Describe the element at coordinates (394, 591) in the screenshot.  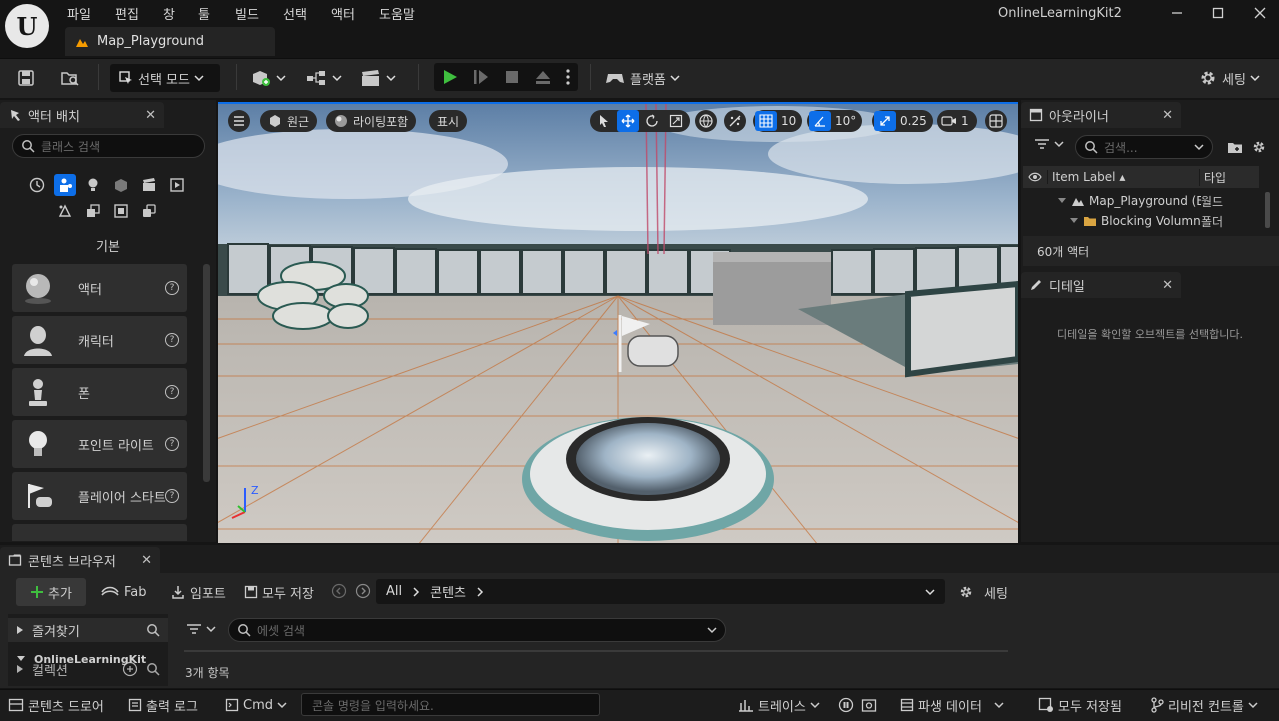
I see `breadcrumb-all: All` at that location.